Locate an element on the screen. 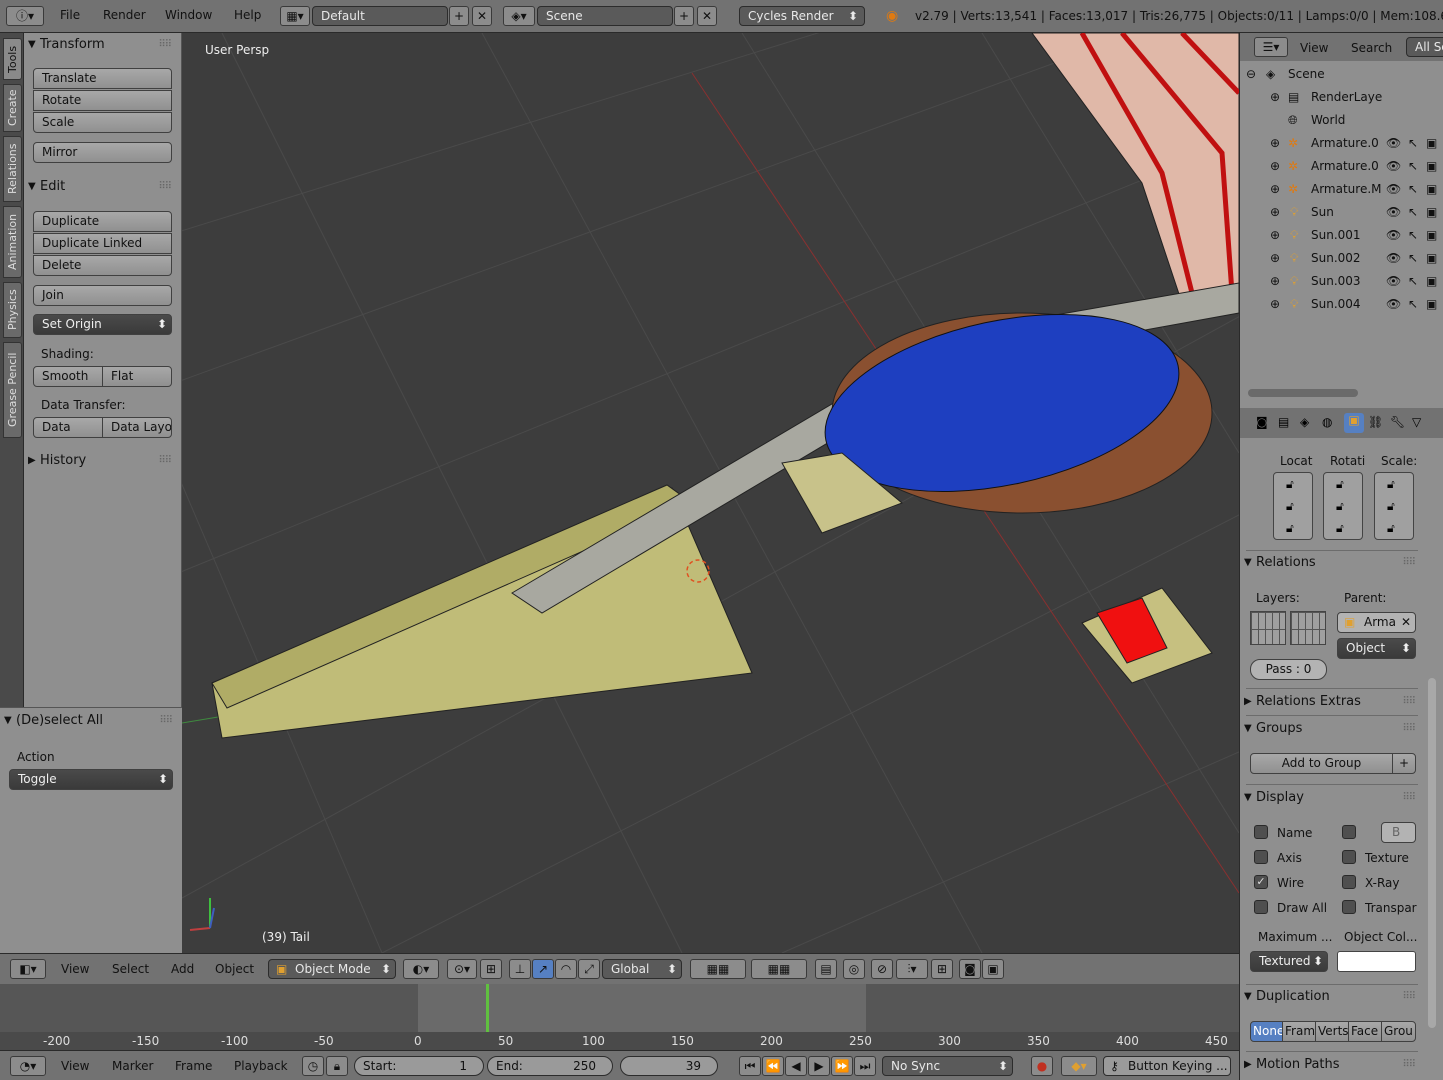 This screenshot has height=1080, width=1443. tab-create: Create is located at coordinates (12, 108).